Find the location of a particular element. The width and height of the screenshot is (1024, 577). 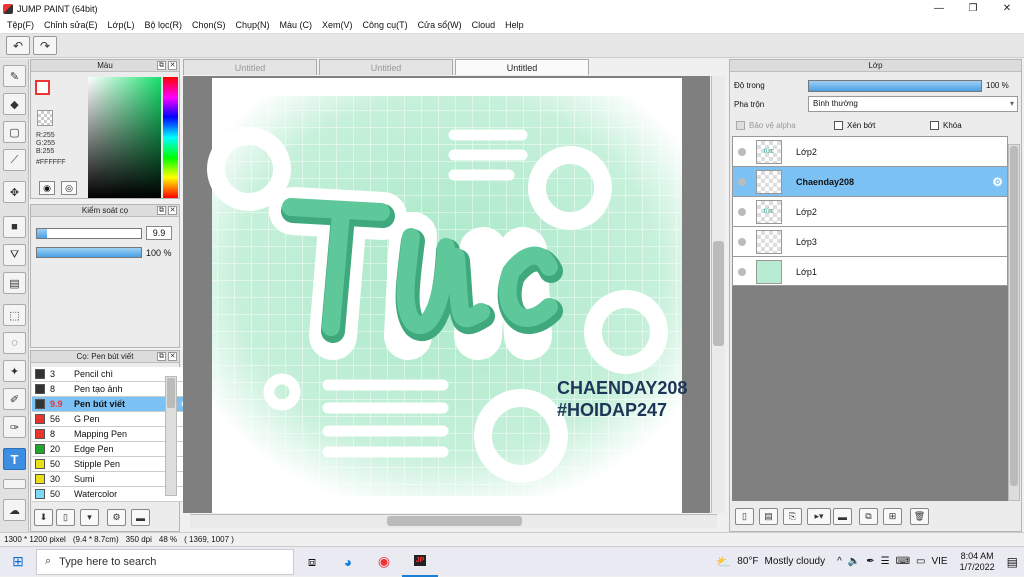

canvas-horizontal-scrollbar is located at coordinates (453, 521).